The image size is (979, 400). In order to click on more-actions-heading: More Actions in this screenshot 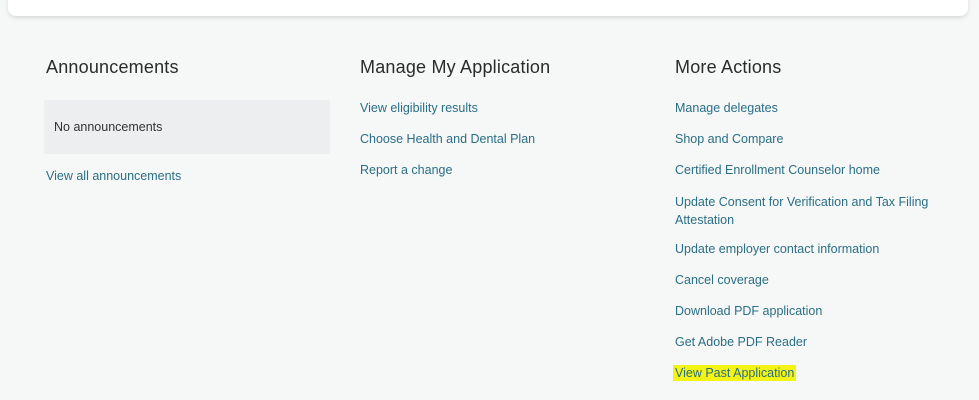, I will do `click(728, 67)`.